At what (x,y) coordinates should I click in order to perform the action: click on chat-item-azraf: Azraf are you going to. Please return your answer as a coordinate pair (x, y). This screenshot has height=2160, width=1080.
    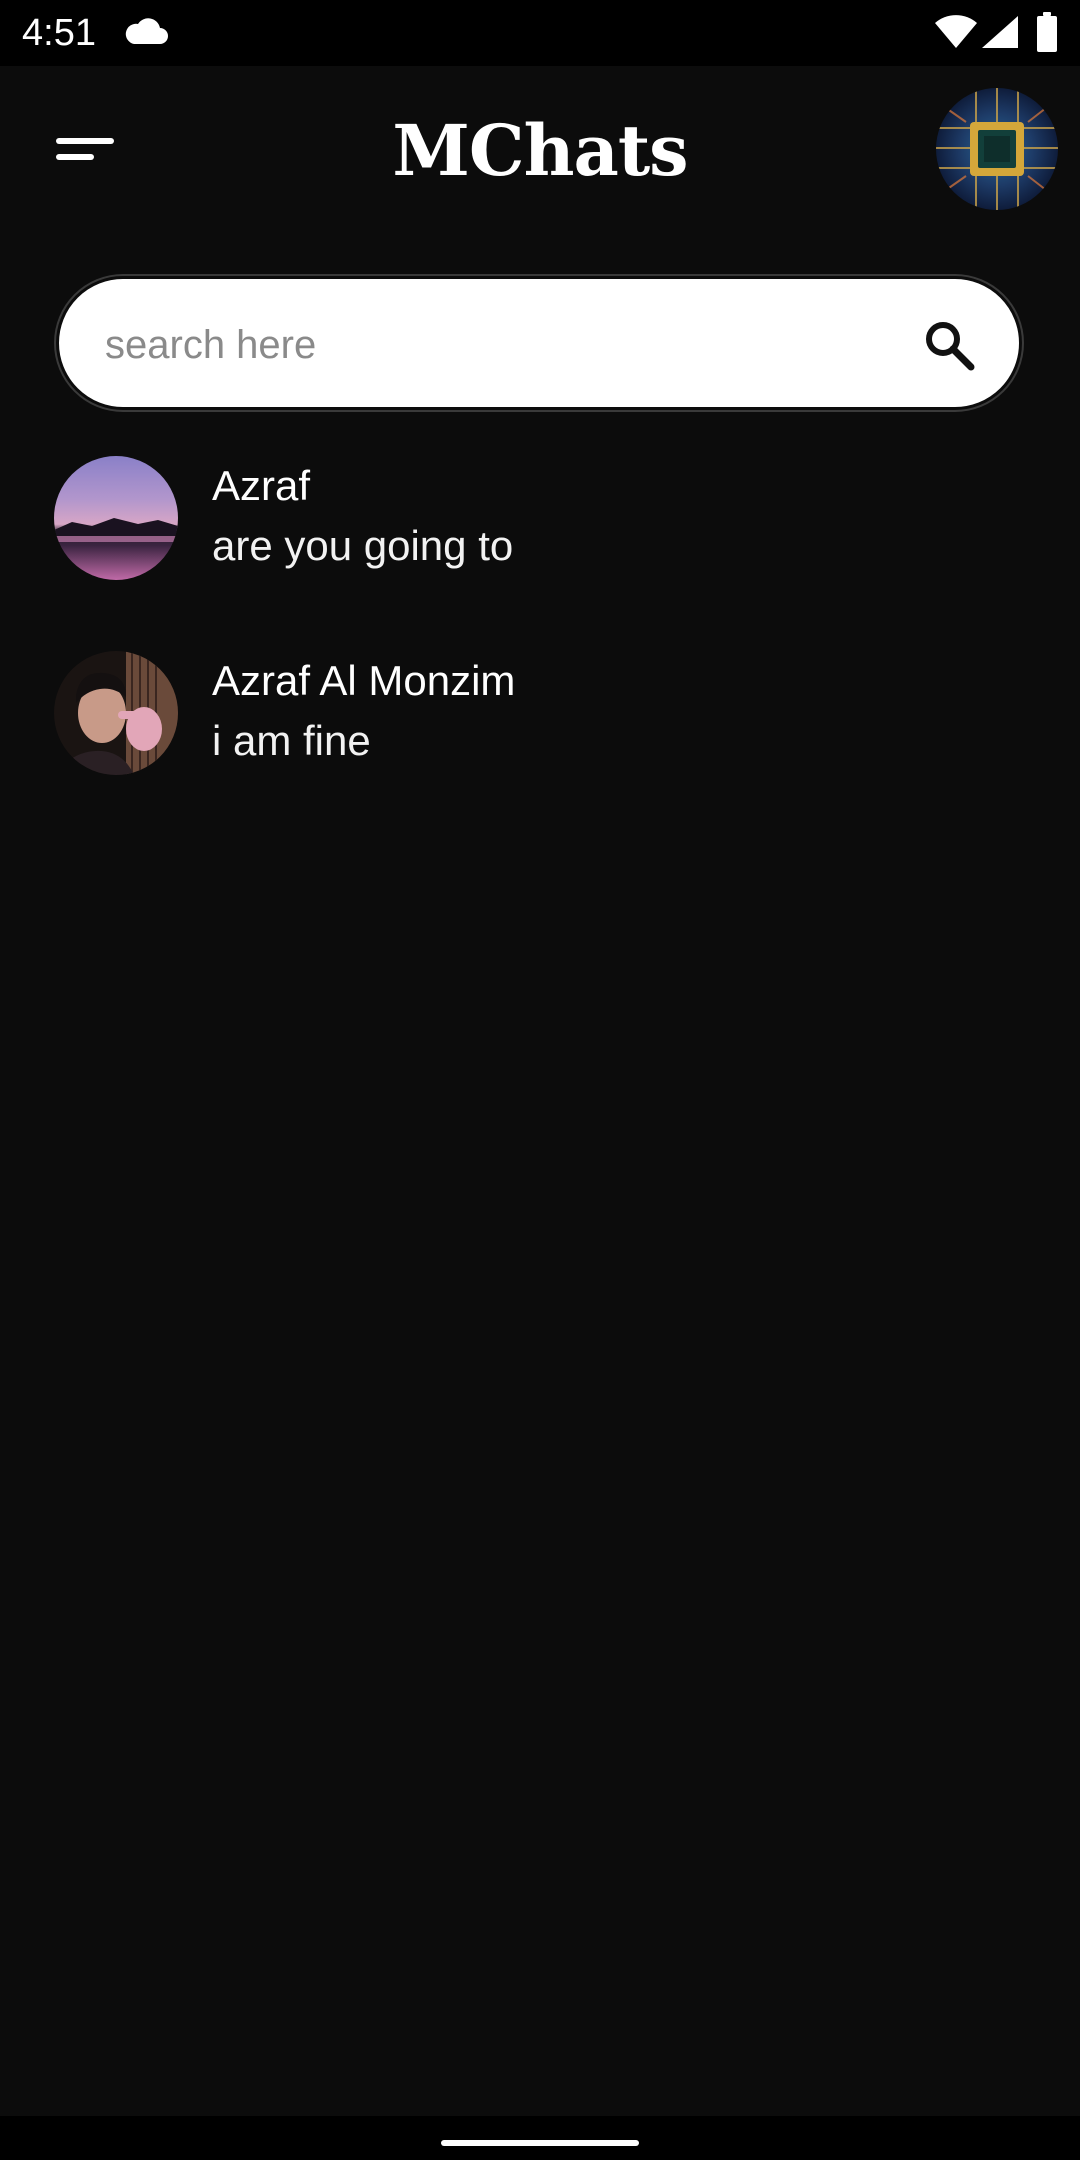
    Looking at the image, I should click on (540, 536).